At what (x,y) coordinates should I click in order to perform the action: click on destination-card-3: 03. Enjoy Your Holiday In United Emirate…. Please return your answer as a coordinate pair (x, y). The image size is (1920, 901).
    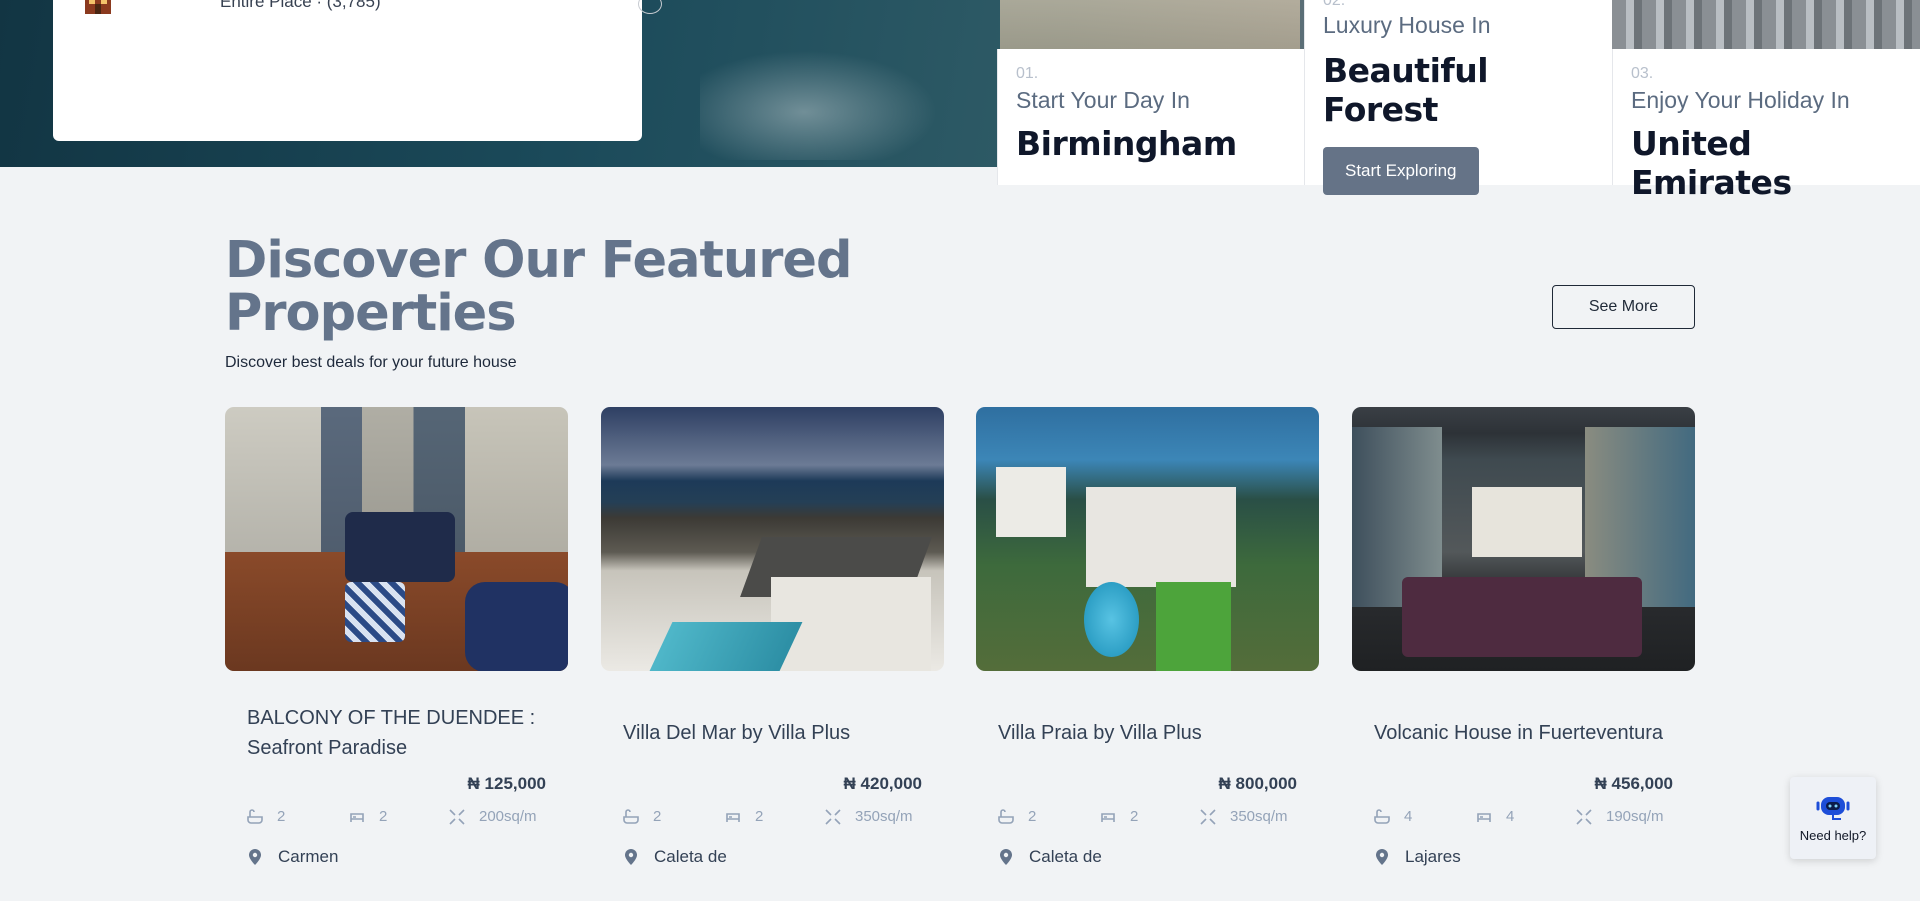
    Looking at the image, I should click on (1766, 125).